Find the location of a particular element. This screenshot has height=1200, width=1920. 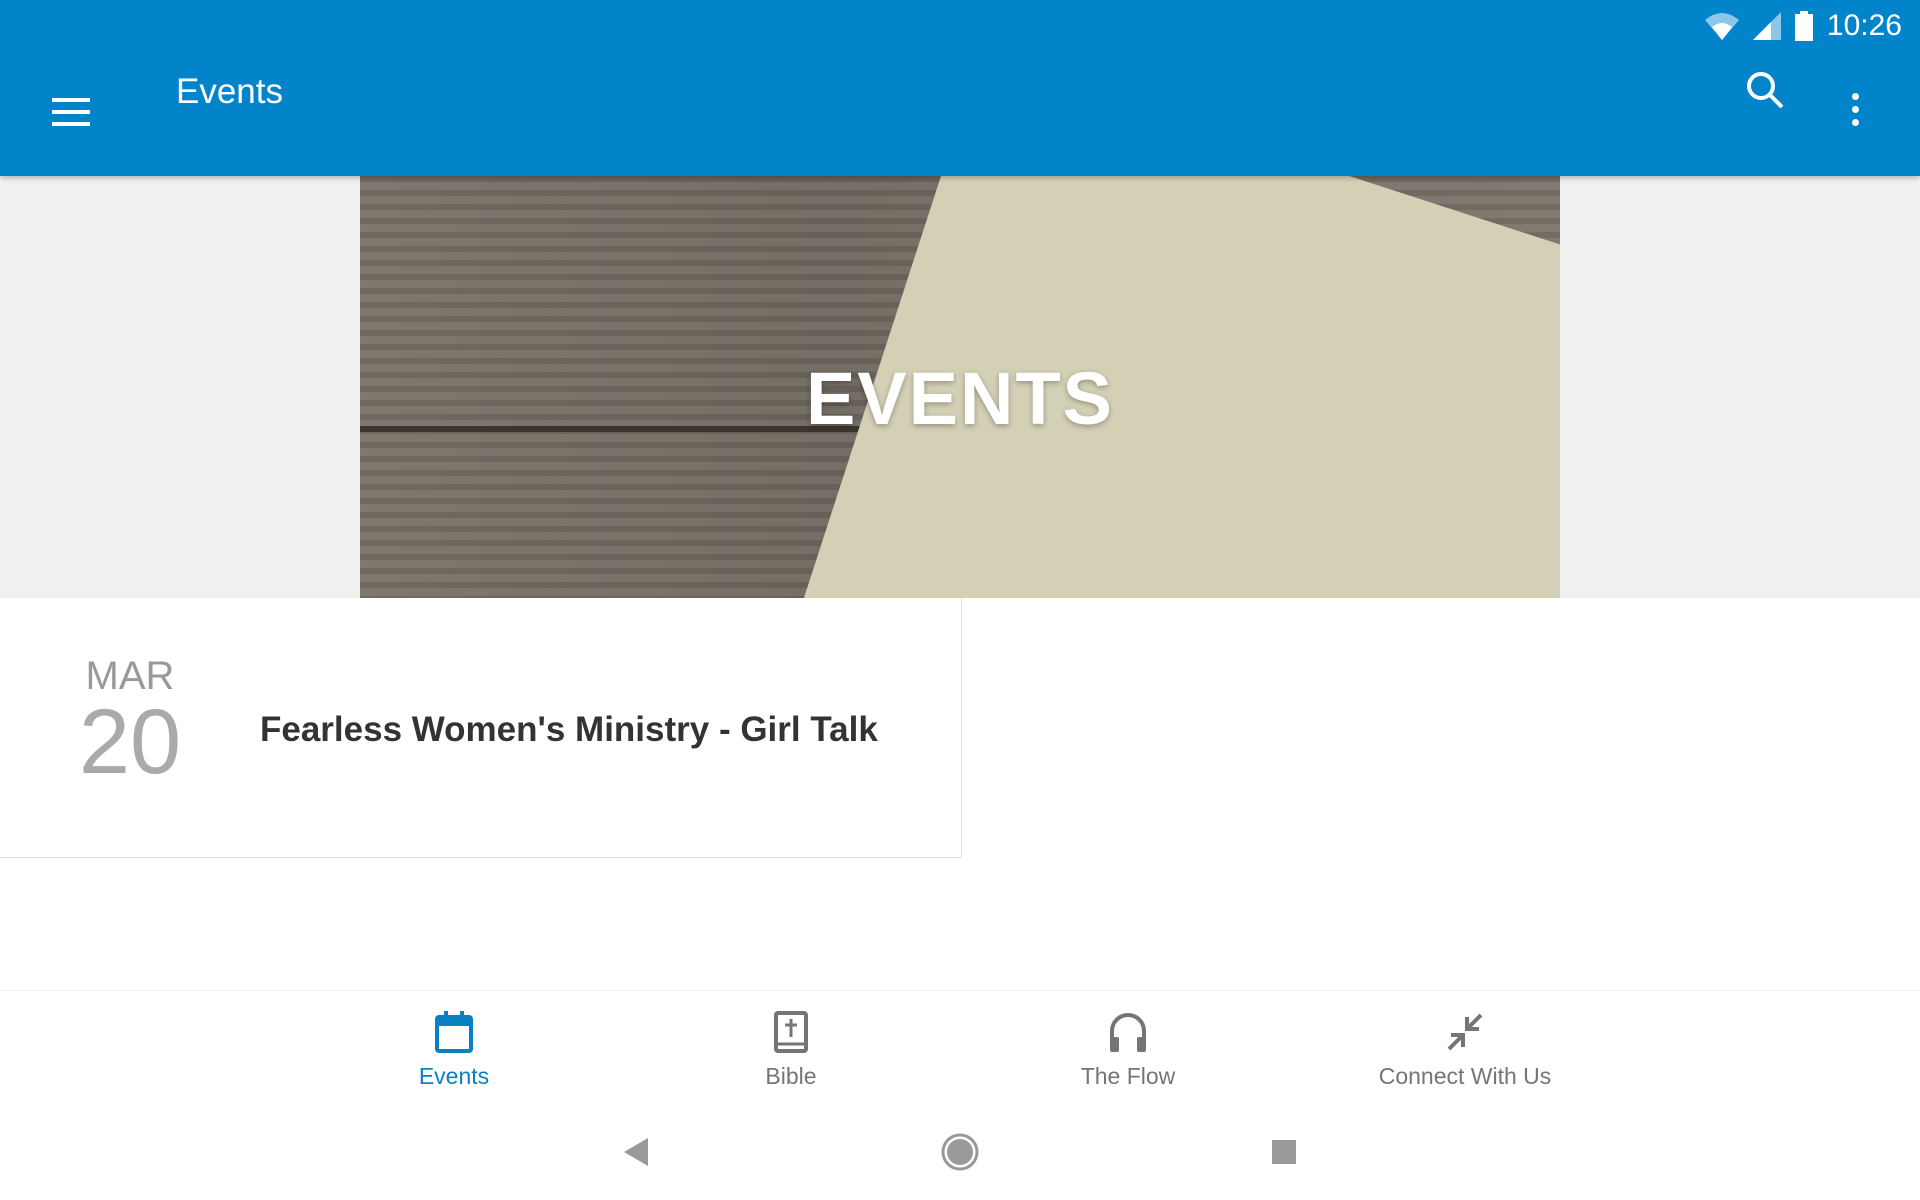

banner-title: EVENTS is located at coordinates (960, 398).